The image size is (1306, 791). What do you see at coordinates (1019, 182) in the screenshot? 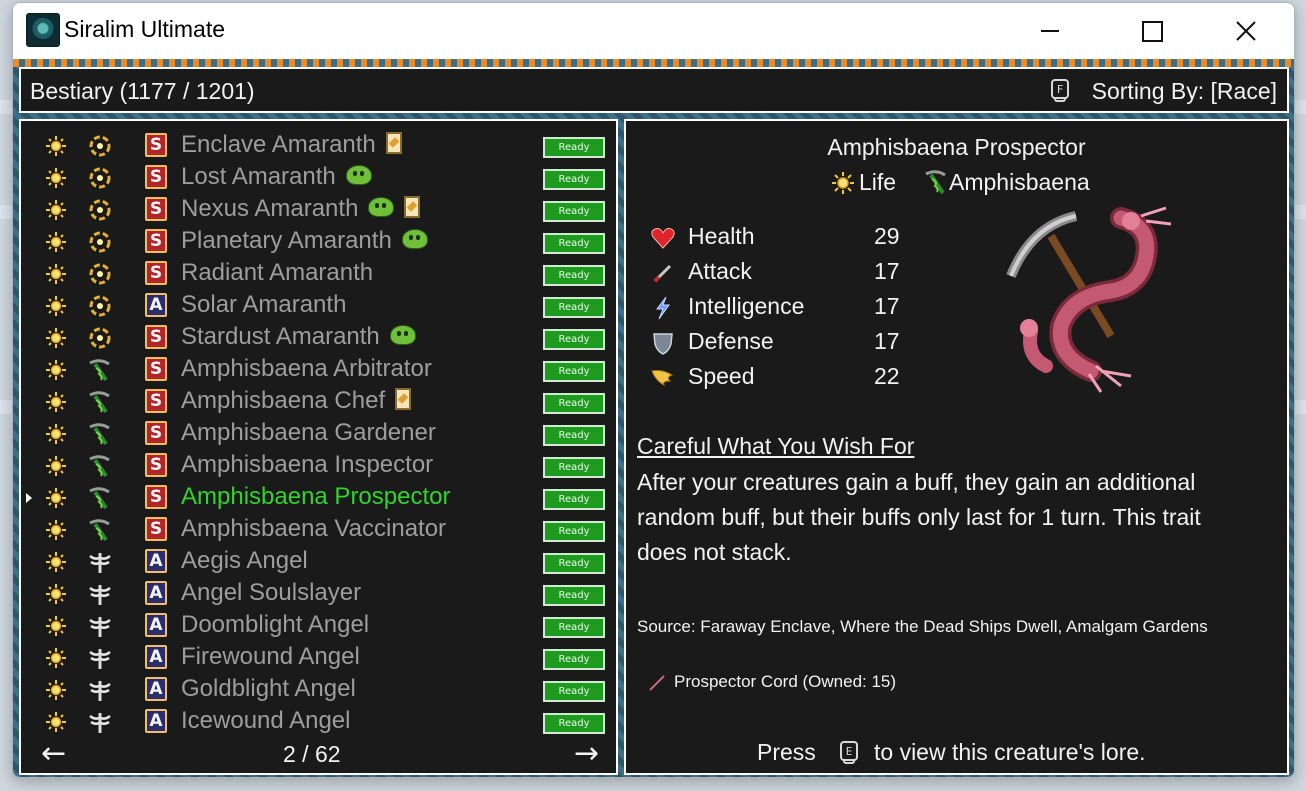
I see `race-label: Amphisbaena` at bounding box center [1019, 182].